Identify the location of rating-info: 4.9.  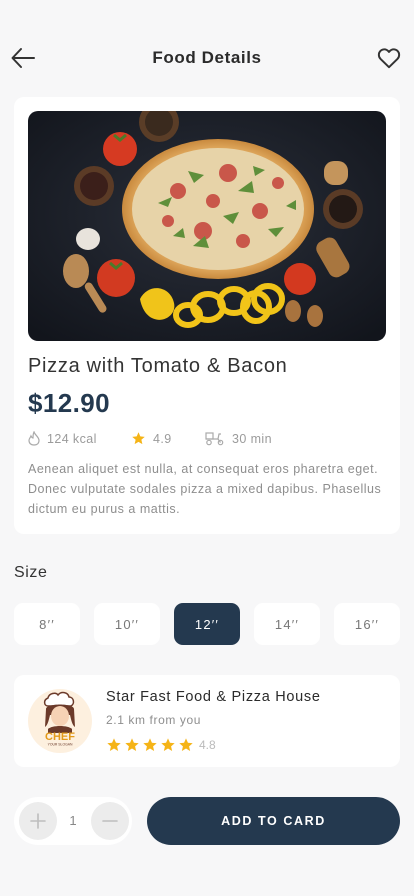
(151, 438).